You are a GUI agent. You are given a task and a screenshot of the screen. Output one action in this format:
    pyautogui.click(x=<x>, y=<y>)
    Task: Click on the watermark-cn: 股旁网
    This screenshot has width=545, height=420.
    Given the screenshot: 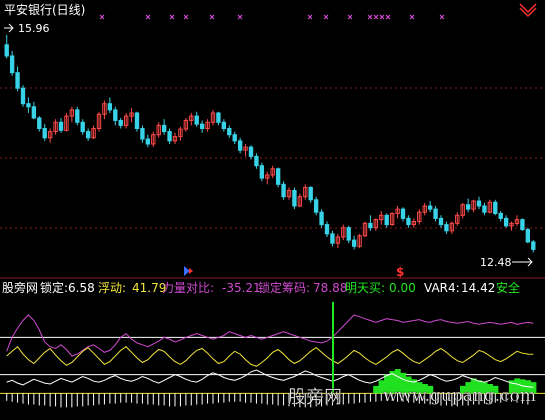 What is the action you would take?
    pyautogui.click(x=315, y=397)
    